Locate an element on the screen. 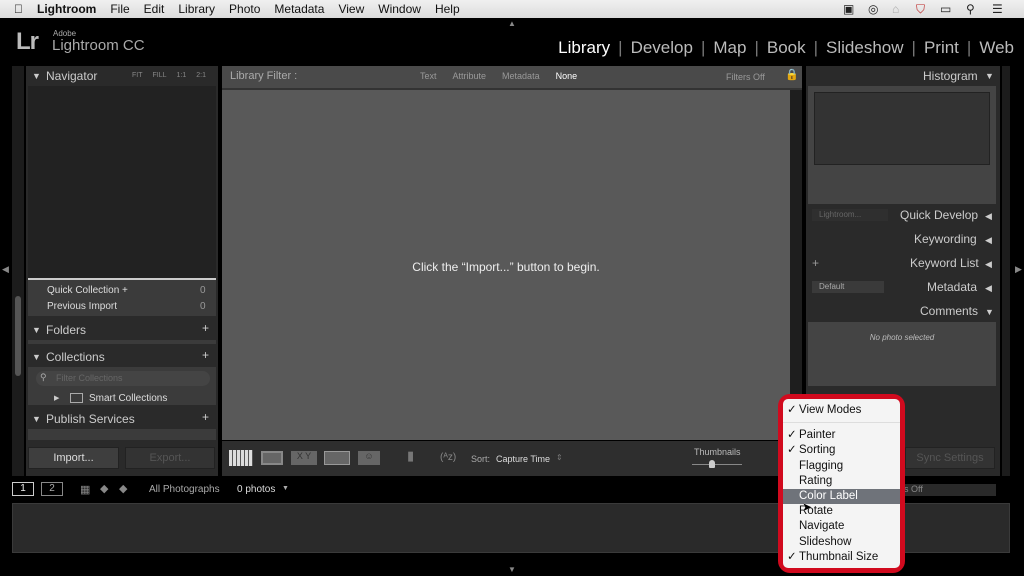 This screenshot has height=576, width=1024. zoom-fill: FILL is located at coordinates (160, 75).